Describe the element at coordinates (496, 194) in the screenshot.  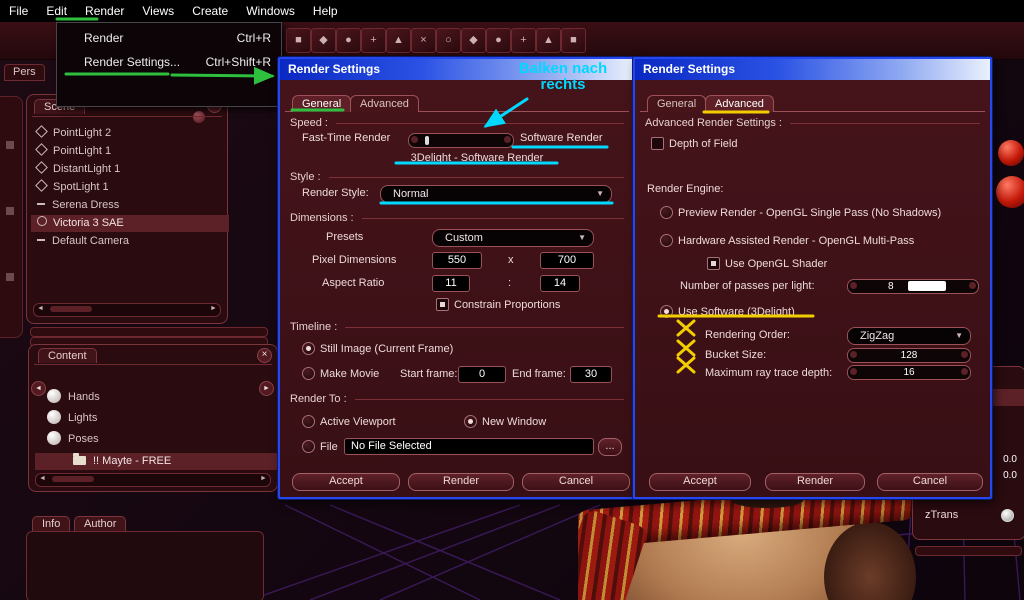
I see `render-style-dropdown: Normal ▼` at that location.